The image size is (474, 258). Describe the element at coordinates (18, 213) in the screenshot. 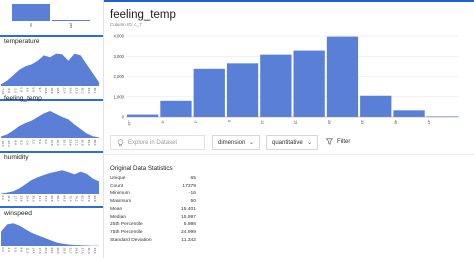

I see `card-label-winspeed: winspeed` at that location.